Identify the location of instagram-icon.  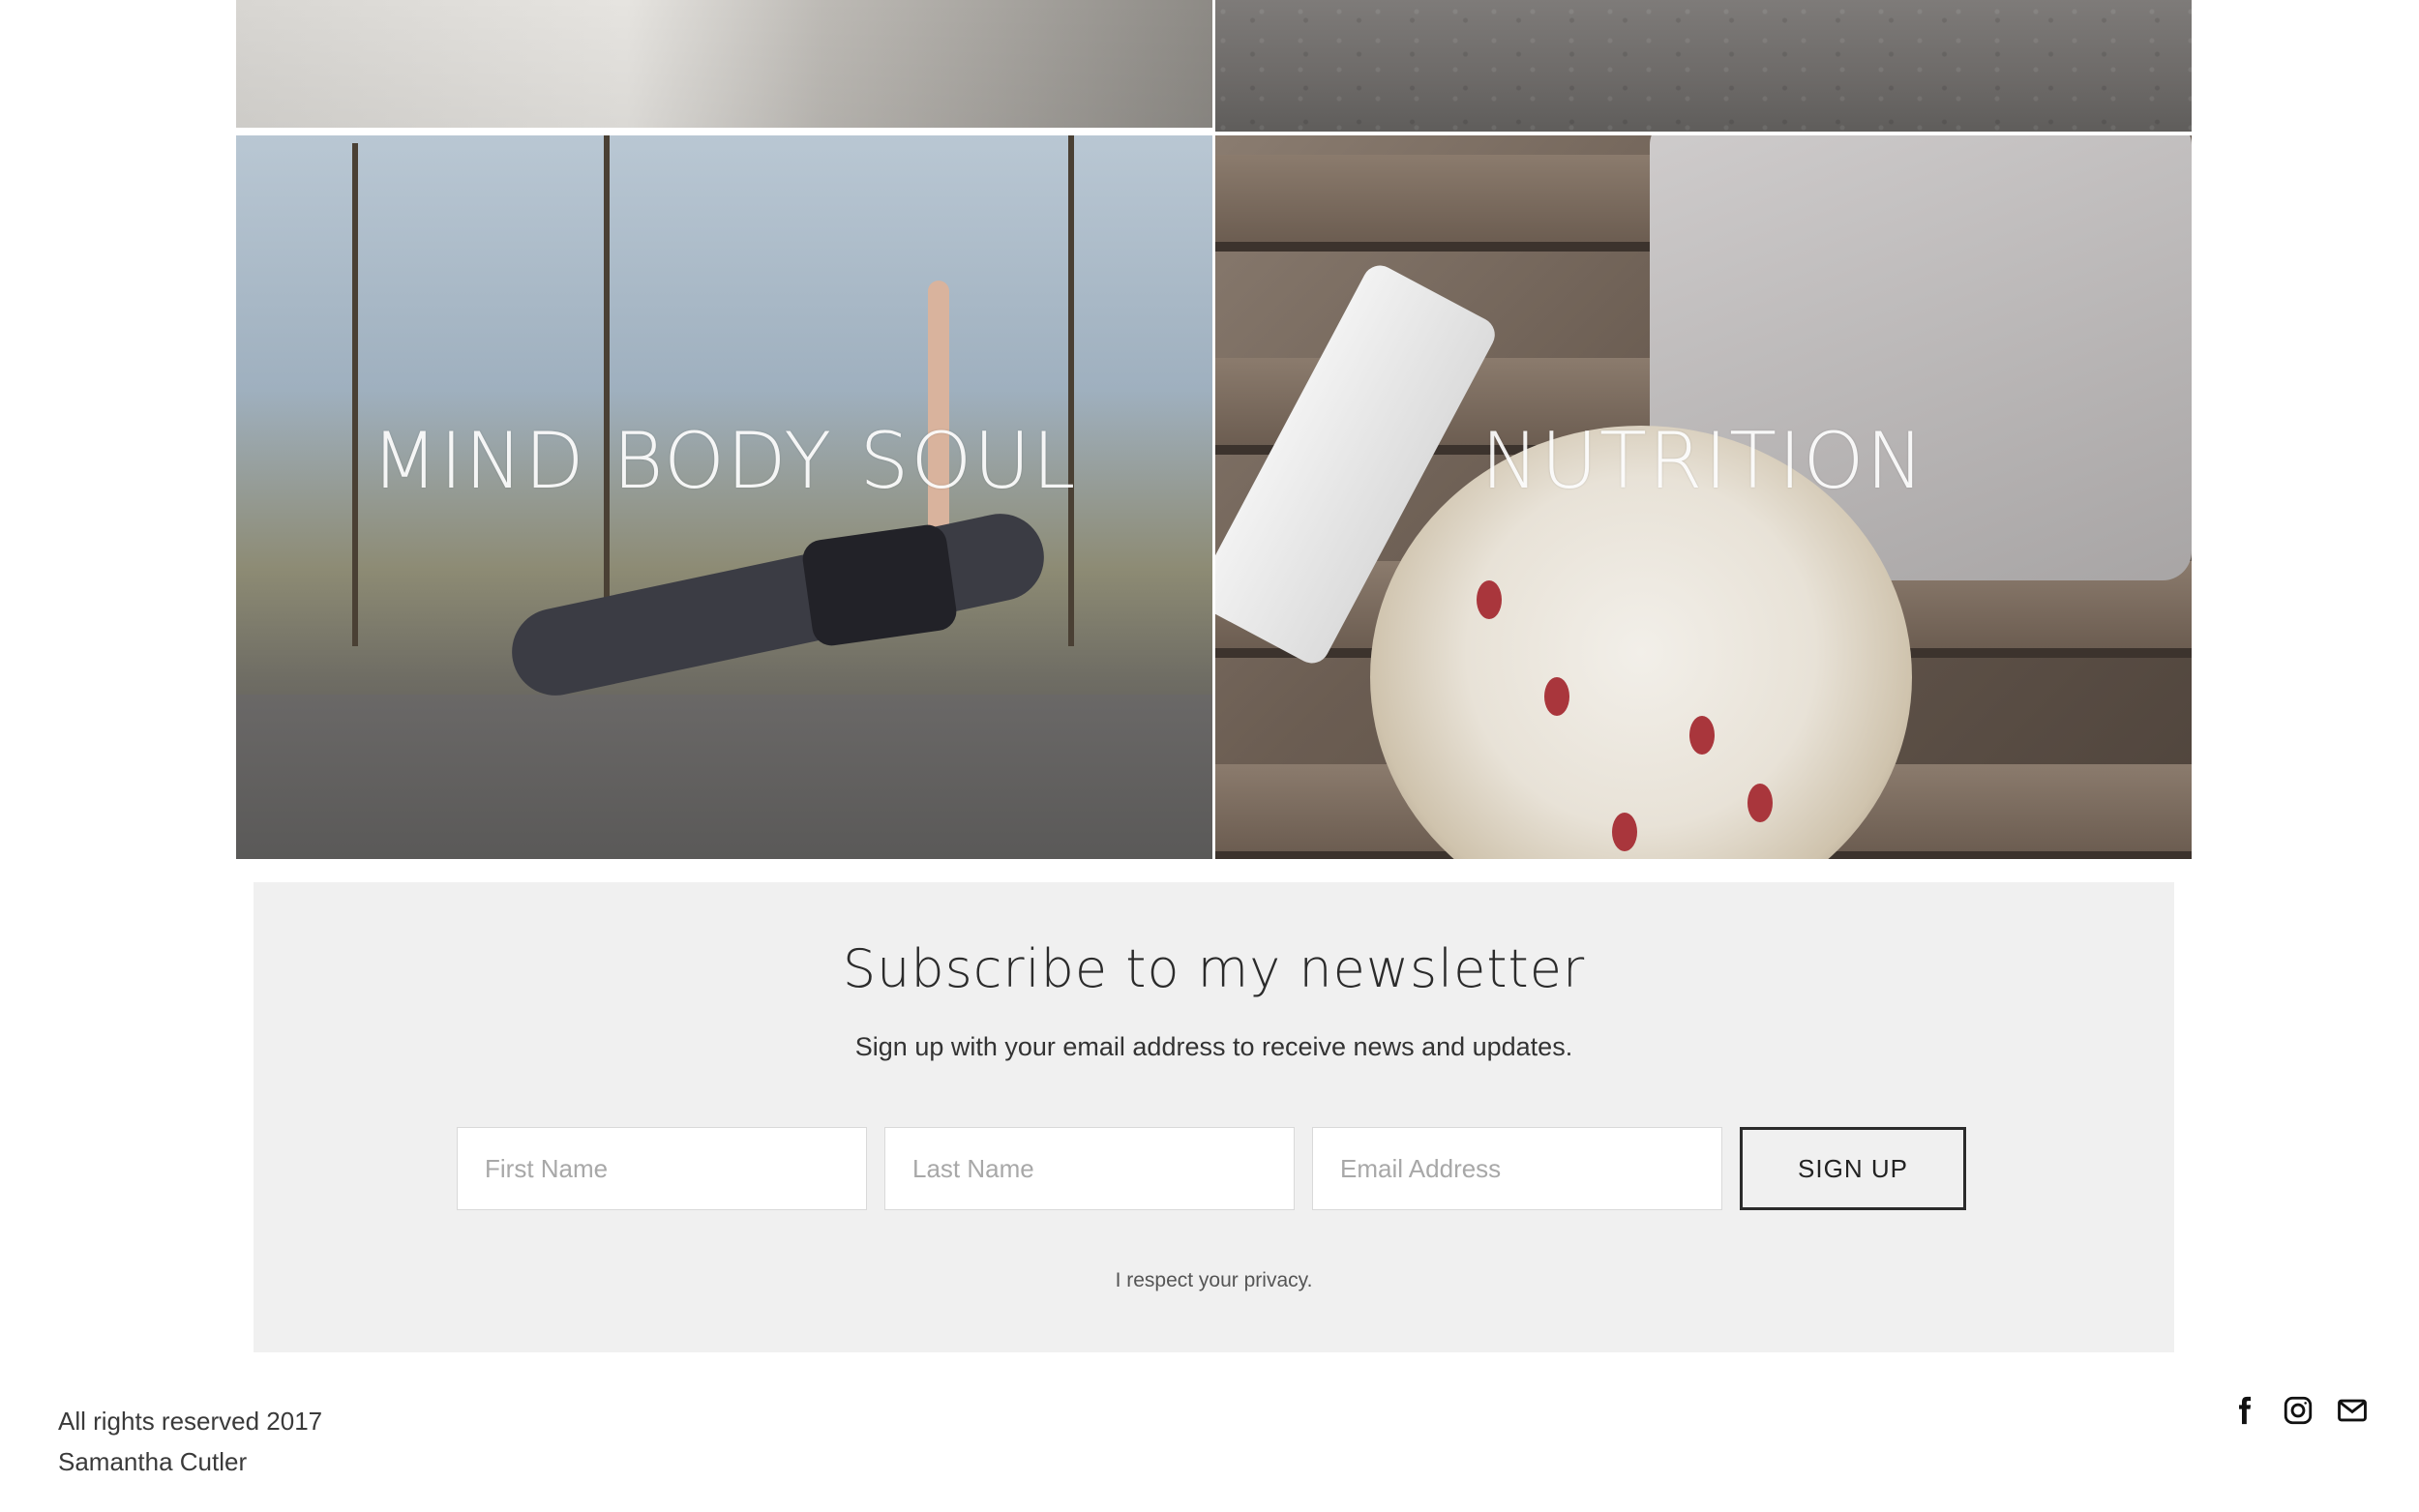
(2298, 1411).